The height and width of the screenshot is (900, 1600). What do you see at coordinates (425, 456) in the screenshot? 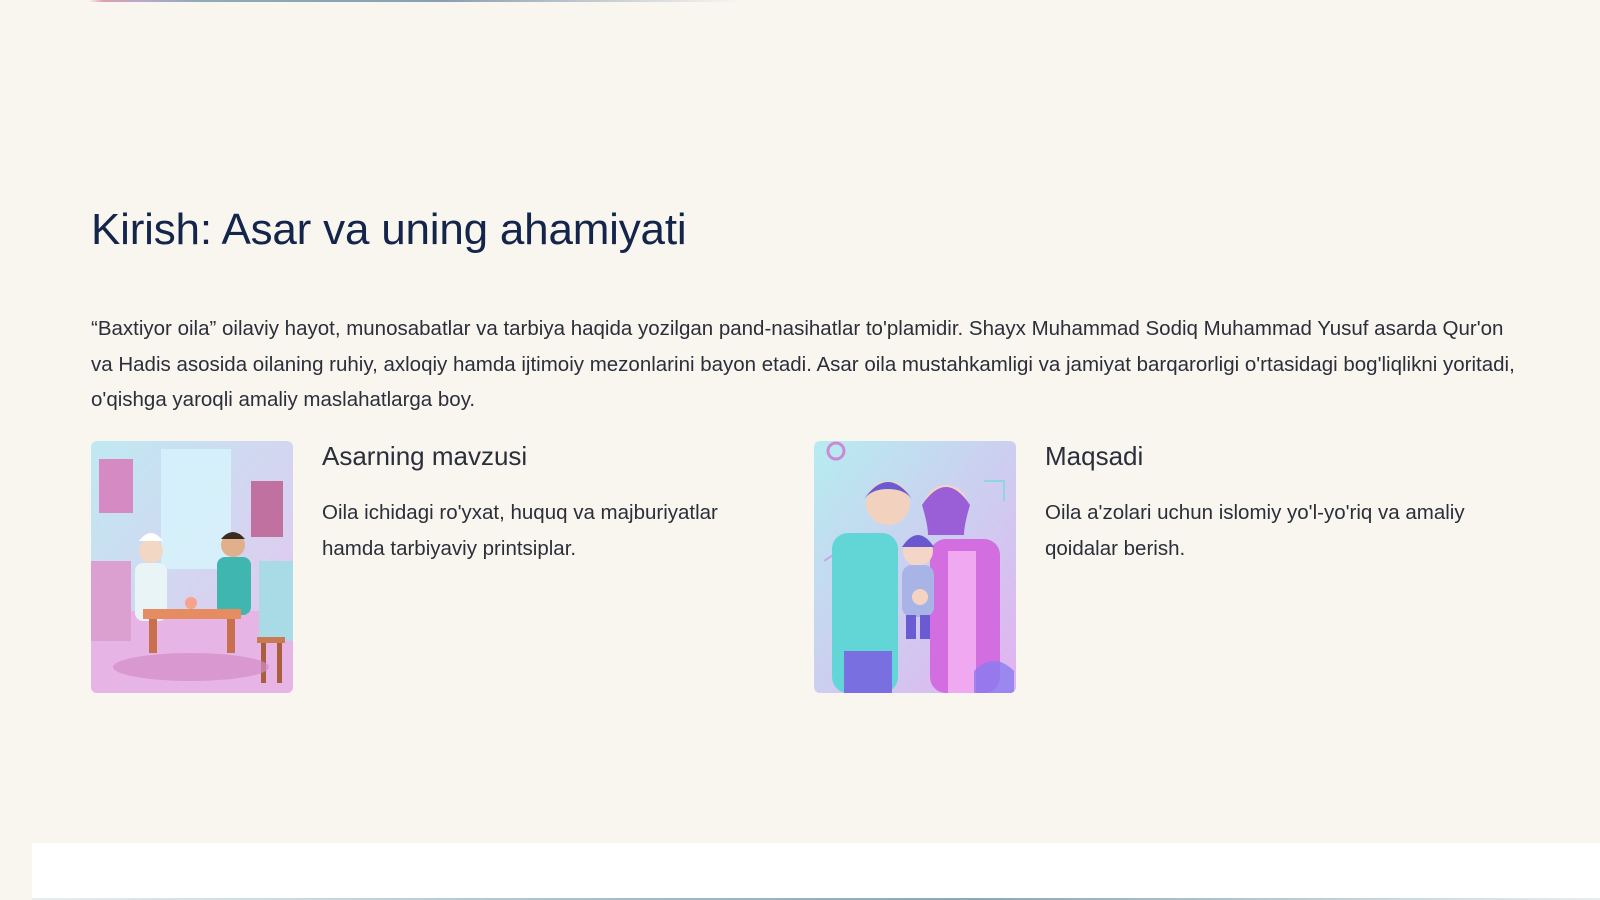
I see `card-topic-title: Asarning mavzusi` at bounding box center [425, 456].